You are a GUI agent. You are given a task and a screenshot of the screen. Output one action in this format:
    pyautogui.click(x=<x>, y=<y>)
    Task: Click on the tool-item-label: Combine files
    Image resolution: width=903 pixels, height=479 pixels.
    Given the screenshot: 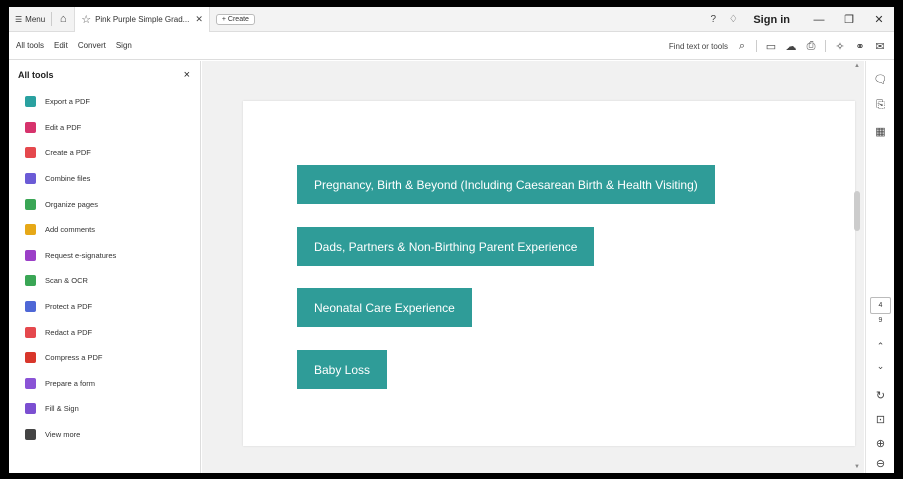 What is the action you would take?
    pyautogui.click(x=68, y=179)
    